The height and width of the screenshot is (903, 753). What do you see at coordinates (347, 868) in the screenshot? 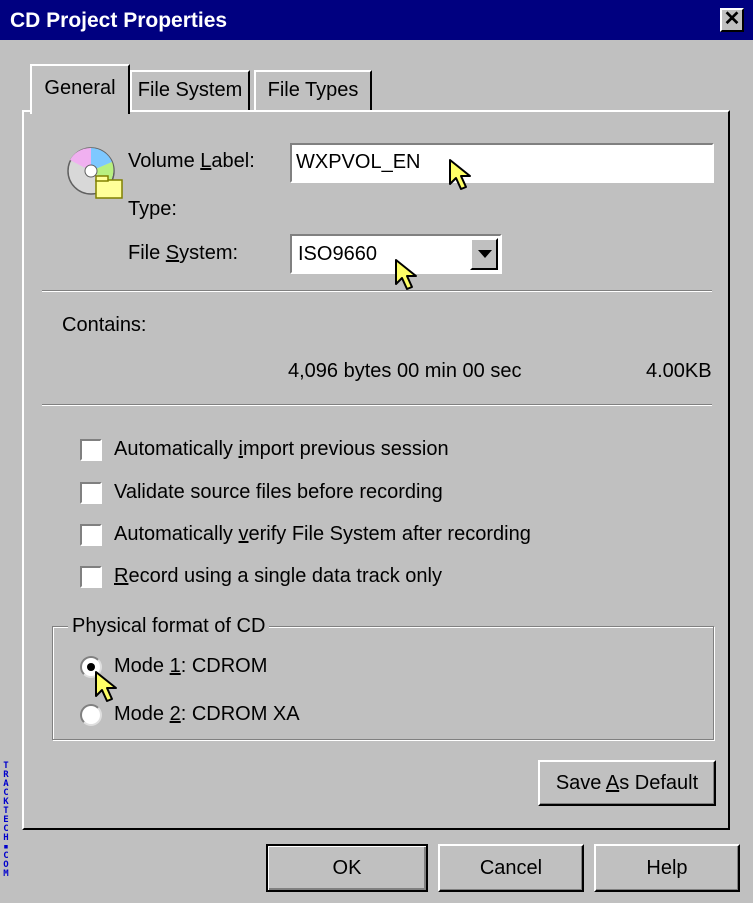
I see `ok-button: OK` at bounding box center [347, 868].